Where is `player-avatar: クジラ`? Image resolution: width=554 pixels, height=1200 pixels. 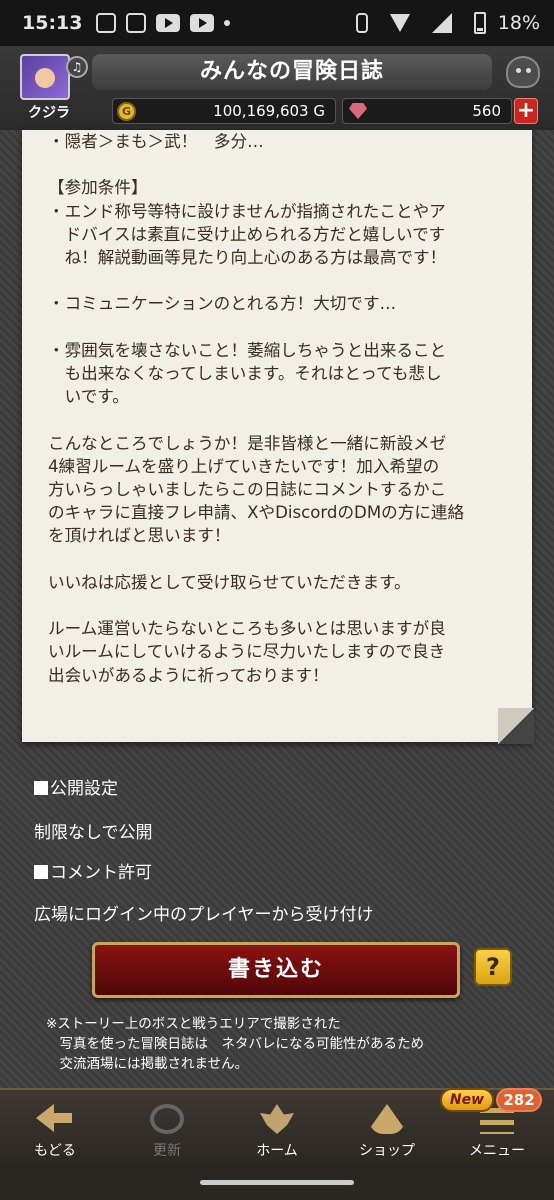 player-avatar: クジラ is located at coordinates (45, 87).